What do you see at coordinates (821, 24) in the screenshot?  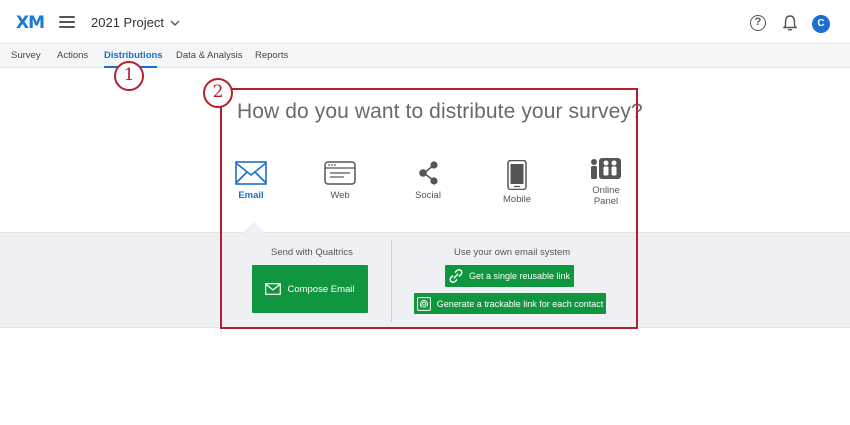 I see `user-avatar: C` at bounding box center [821, 24].